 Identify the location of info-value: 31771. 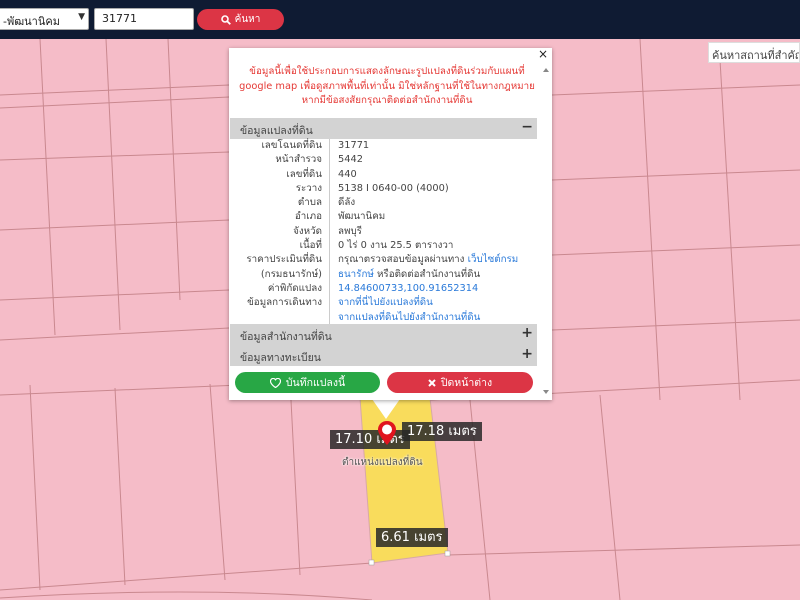
(433, 146).